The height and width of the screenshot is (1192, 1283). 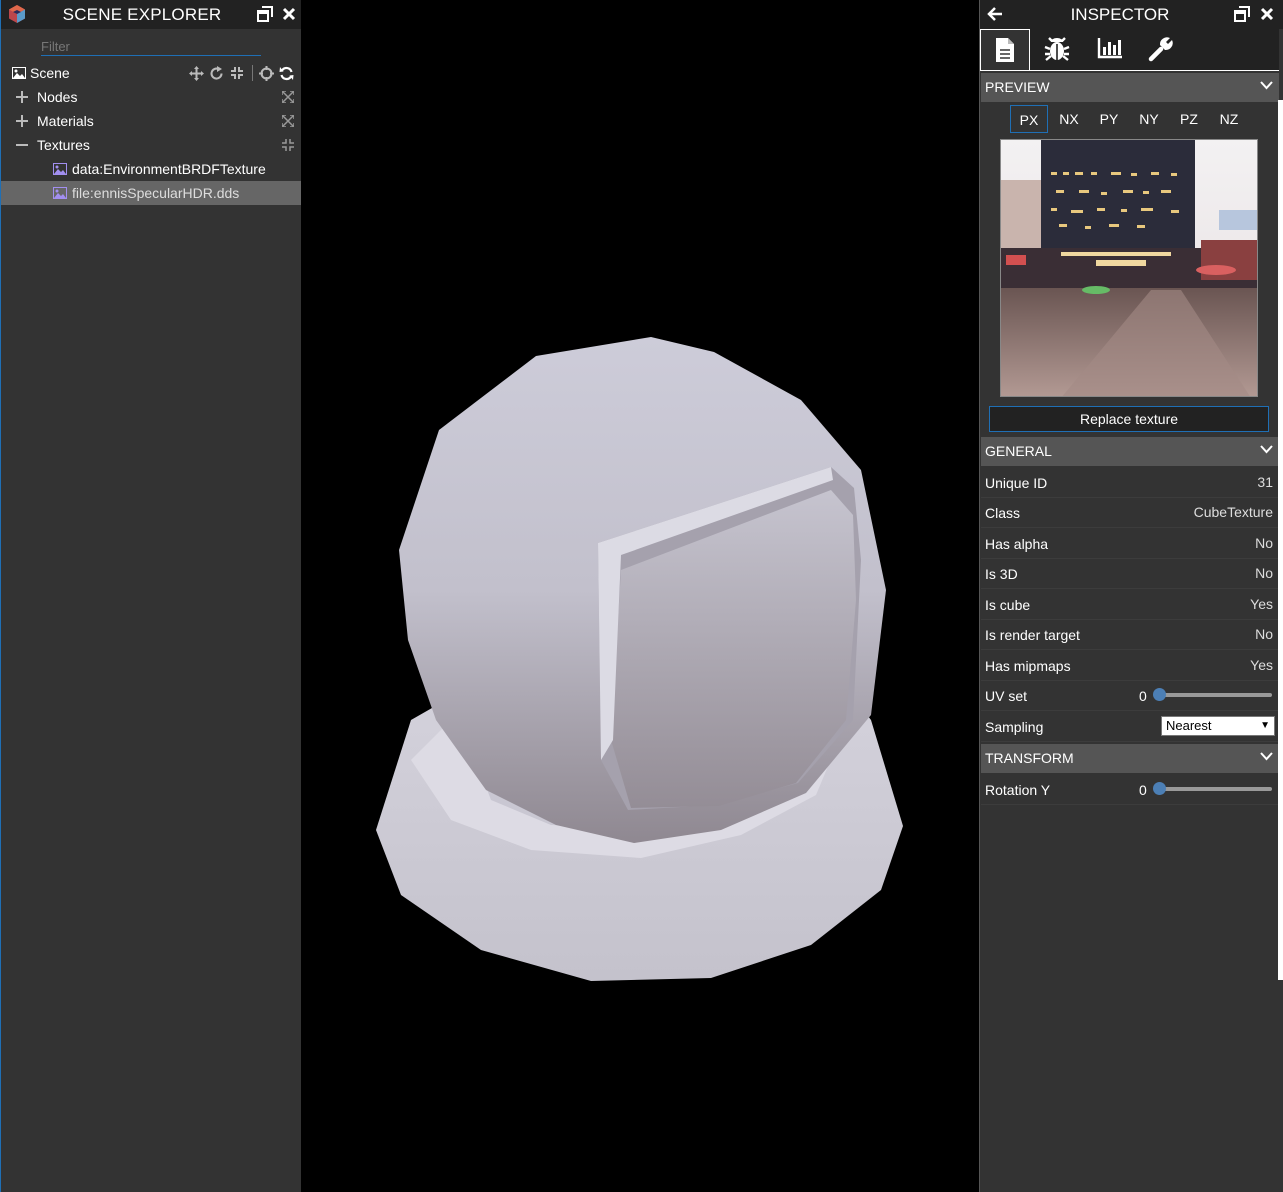 What do you see at coordinates (151, 145) in the screenshot?
I see `tree-row-textures: Textures` at bounding box center [151, 145].